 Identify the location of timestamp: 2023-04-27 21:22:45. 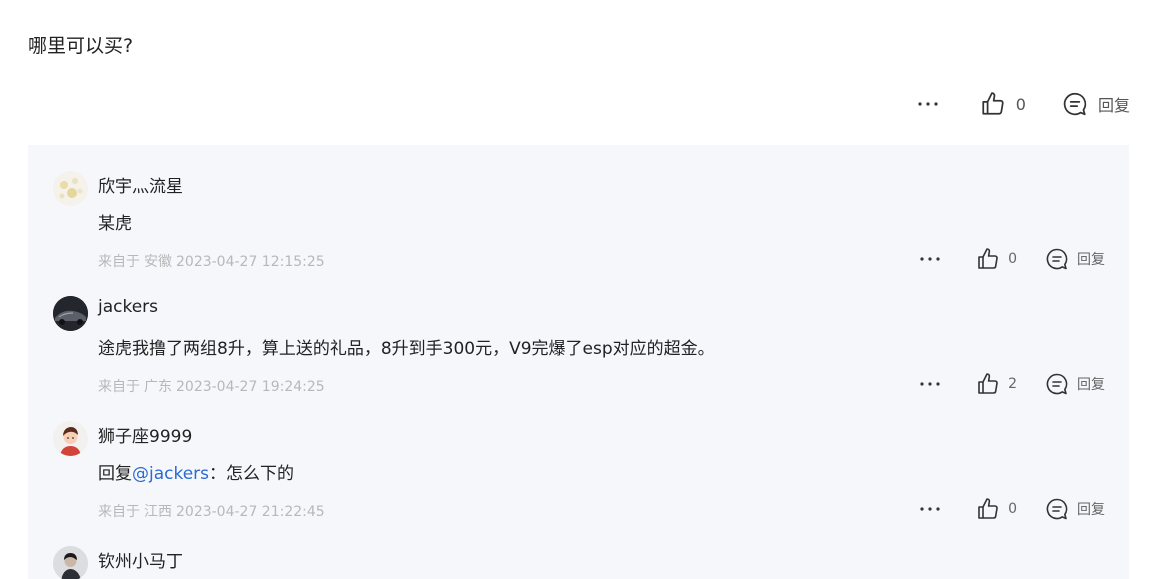
(250, 512).